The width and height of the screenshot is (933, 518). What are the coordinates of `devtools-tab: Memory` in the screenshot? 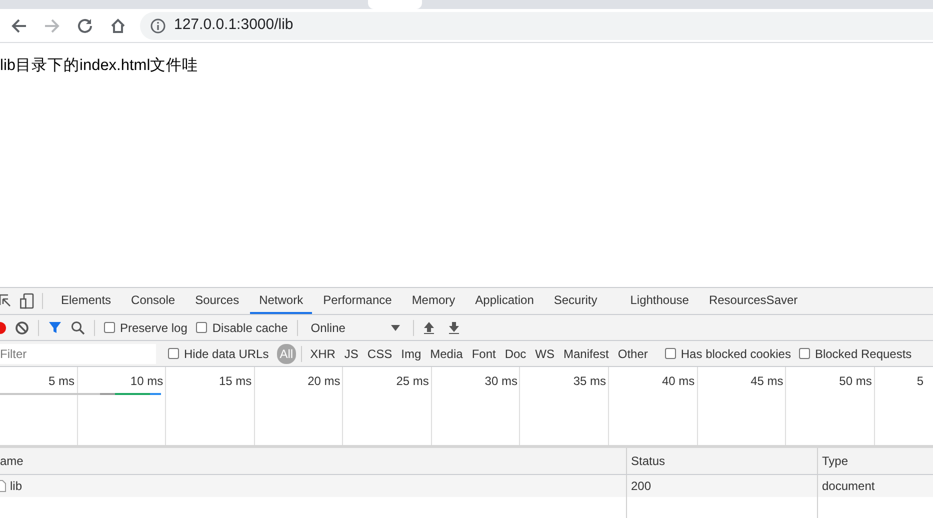 It's located at (433, 301).